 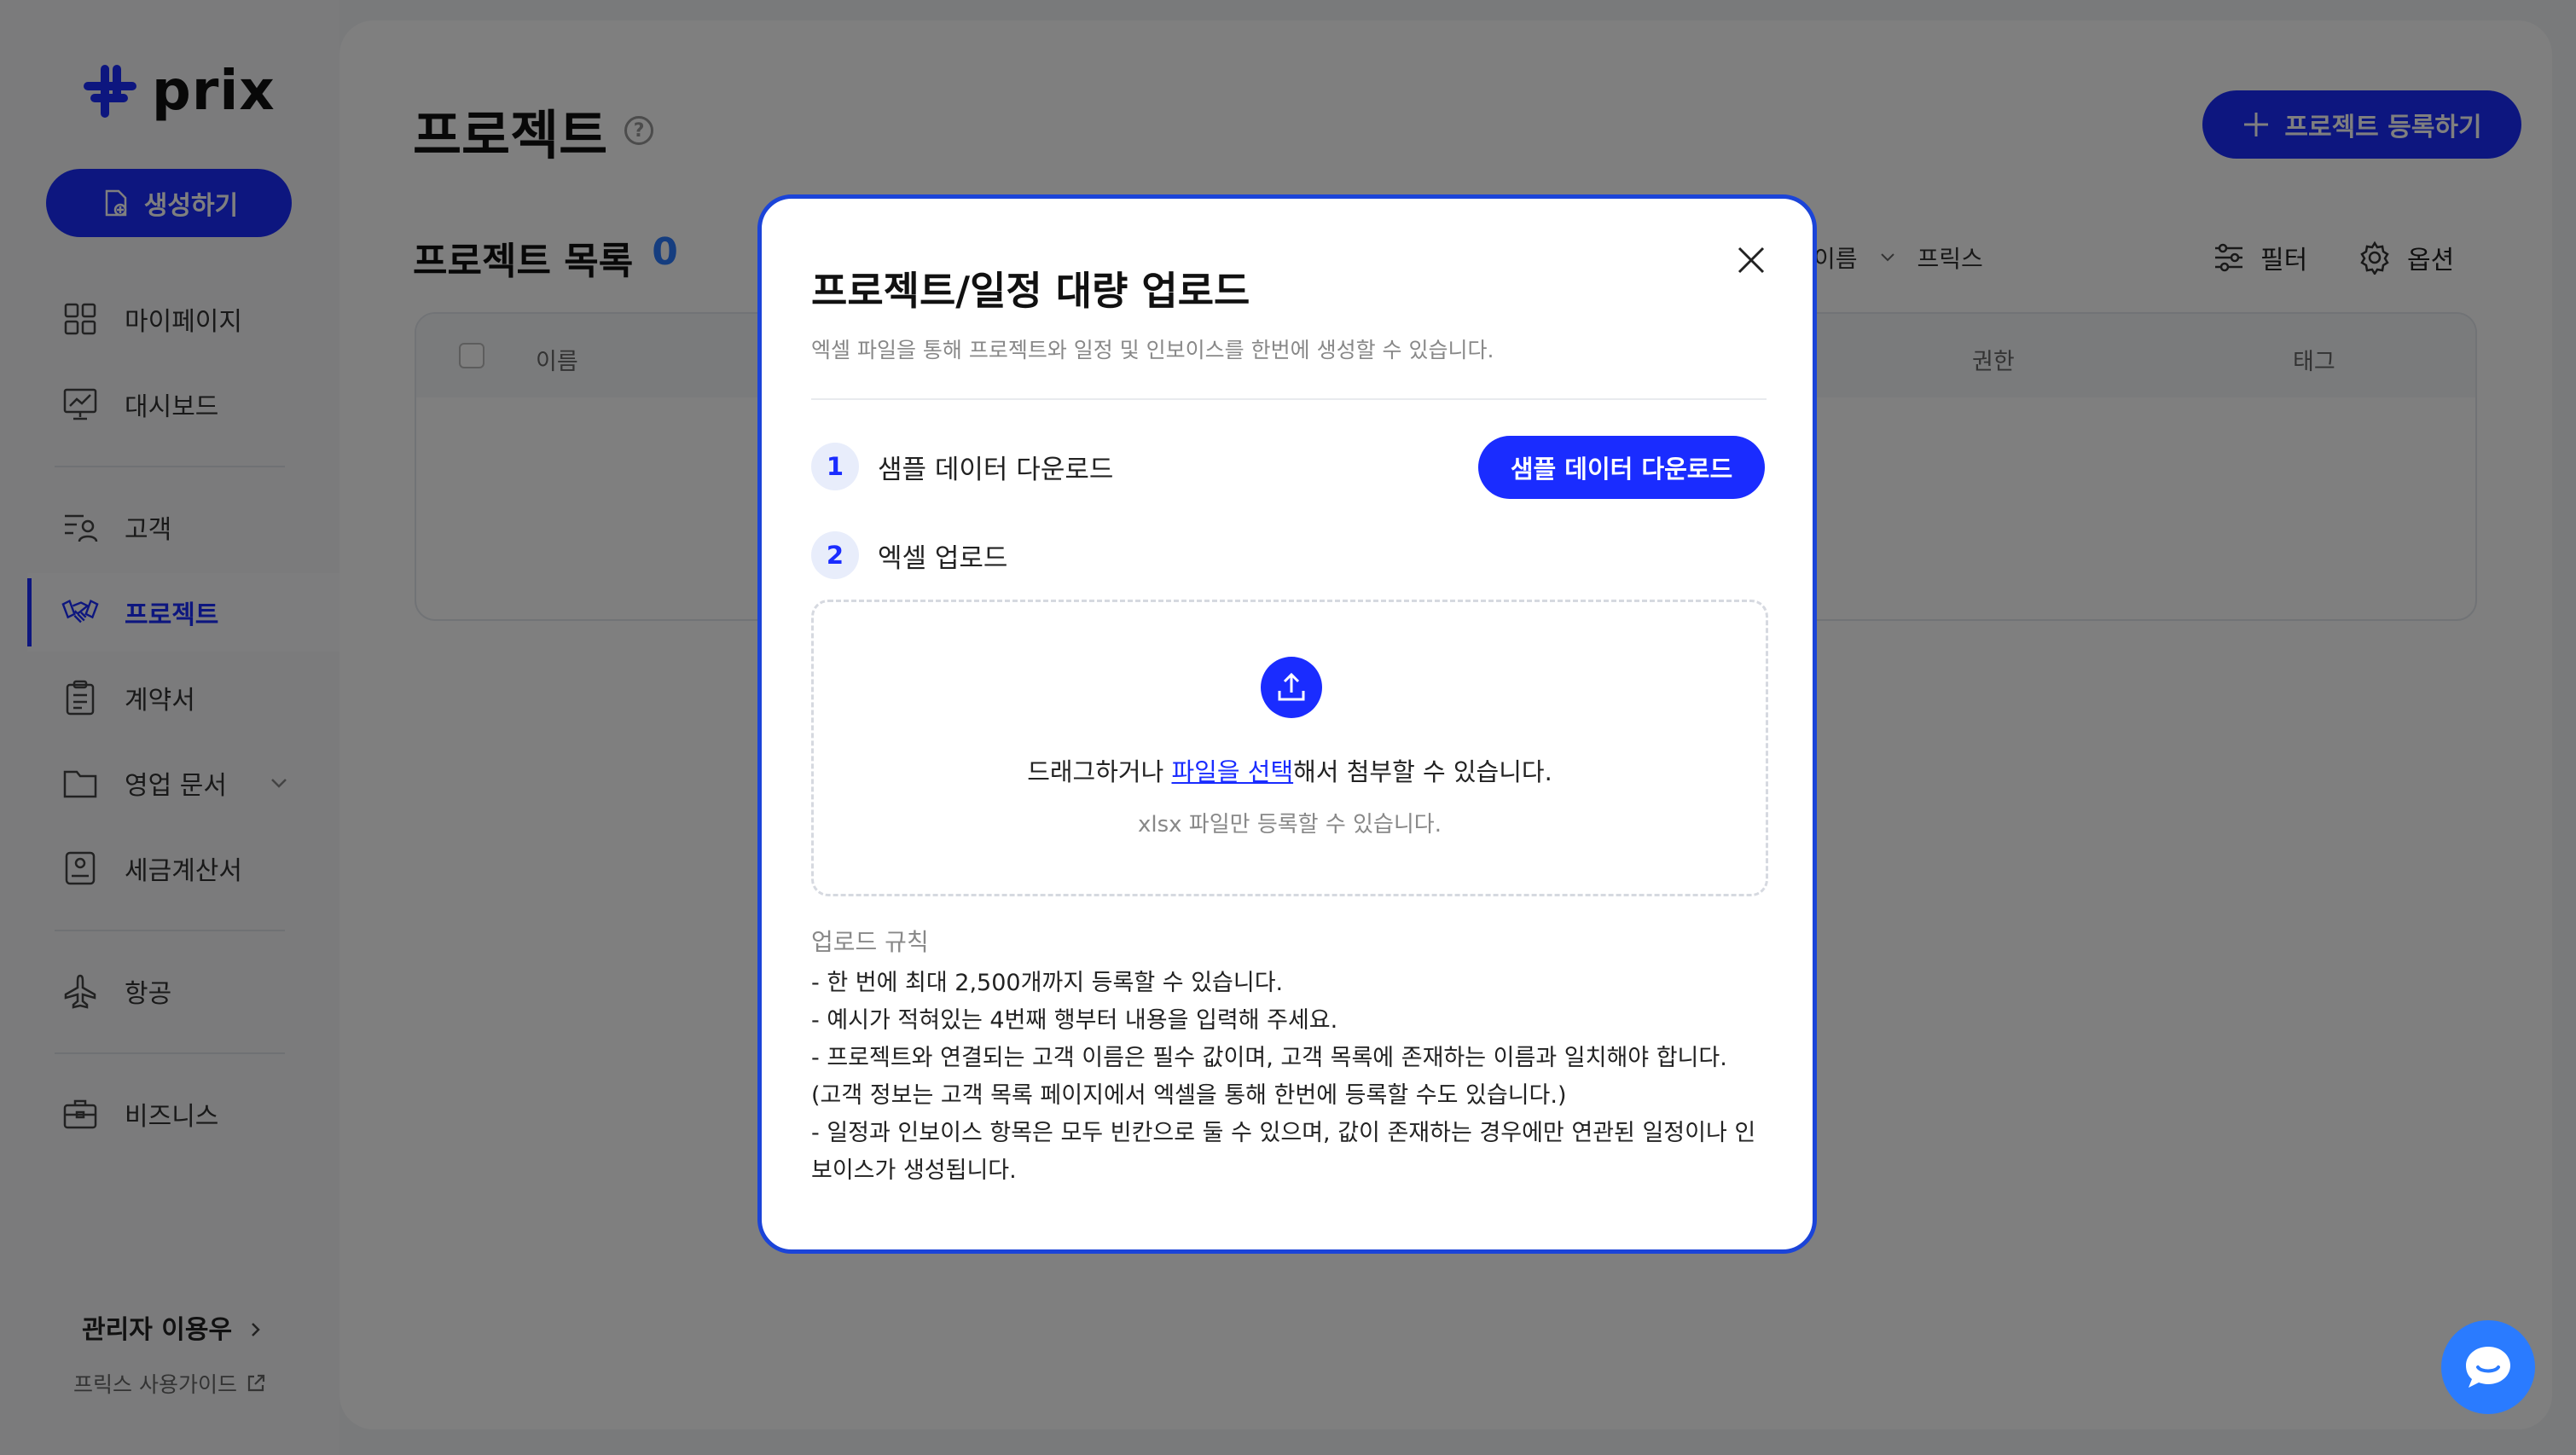 What do you see at coordinates (1290, 825) in the screenshot?
I see `dropzone-note: xlsx 파일만 등록할 수 있습니다.` at bounding box center [1290, 825].